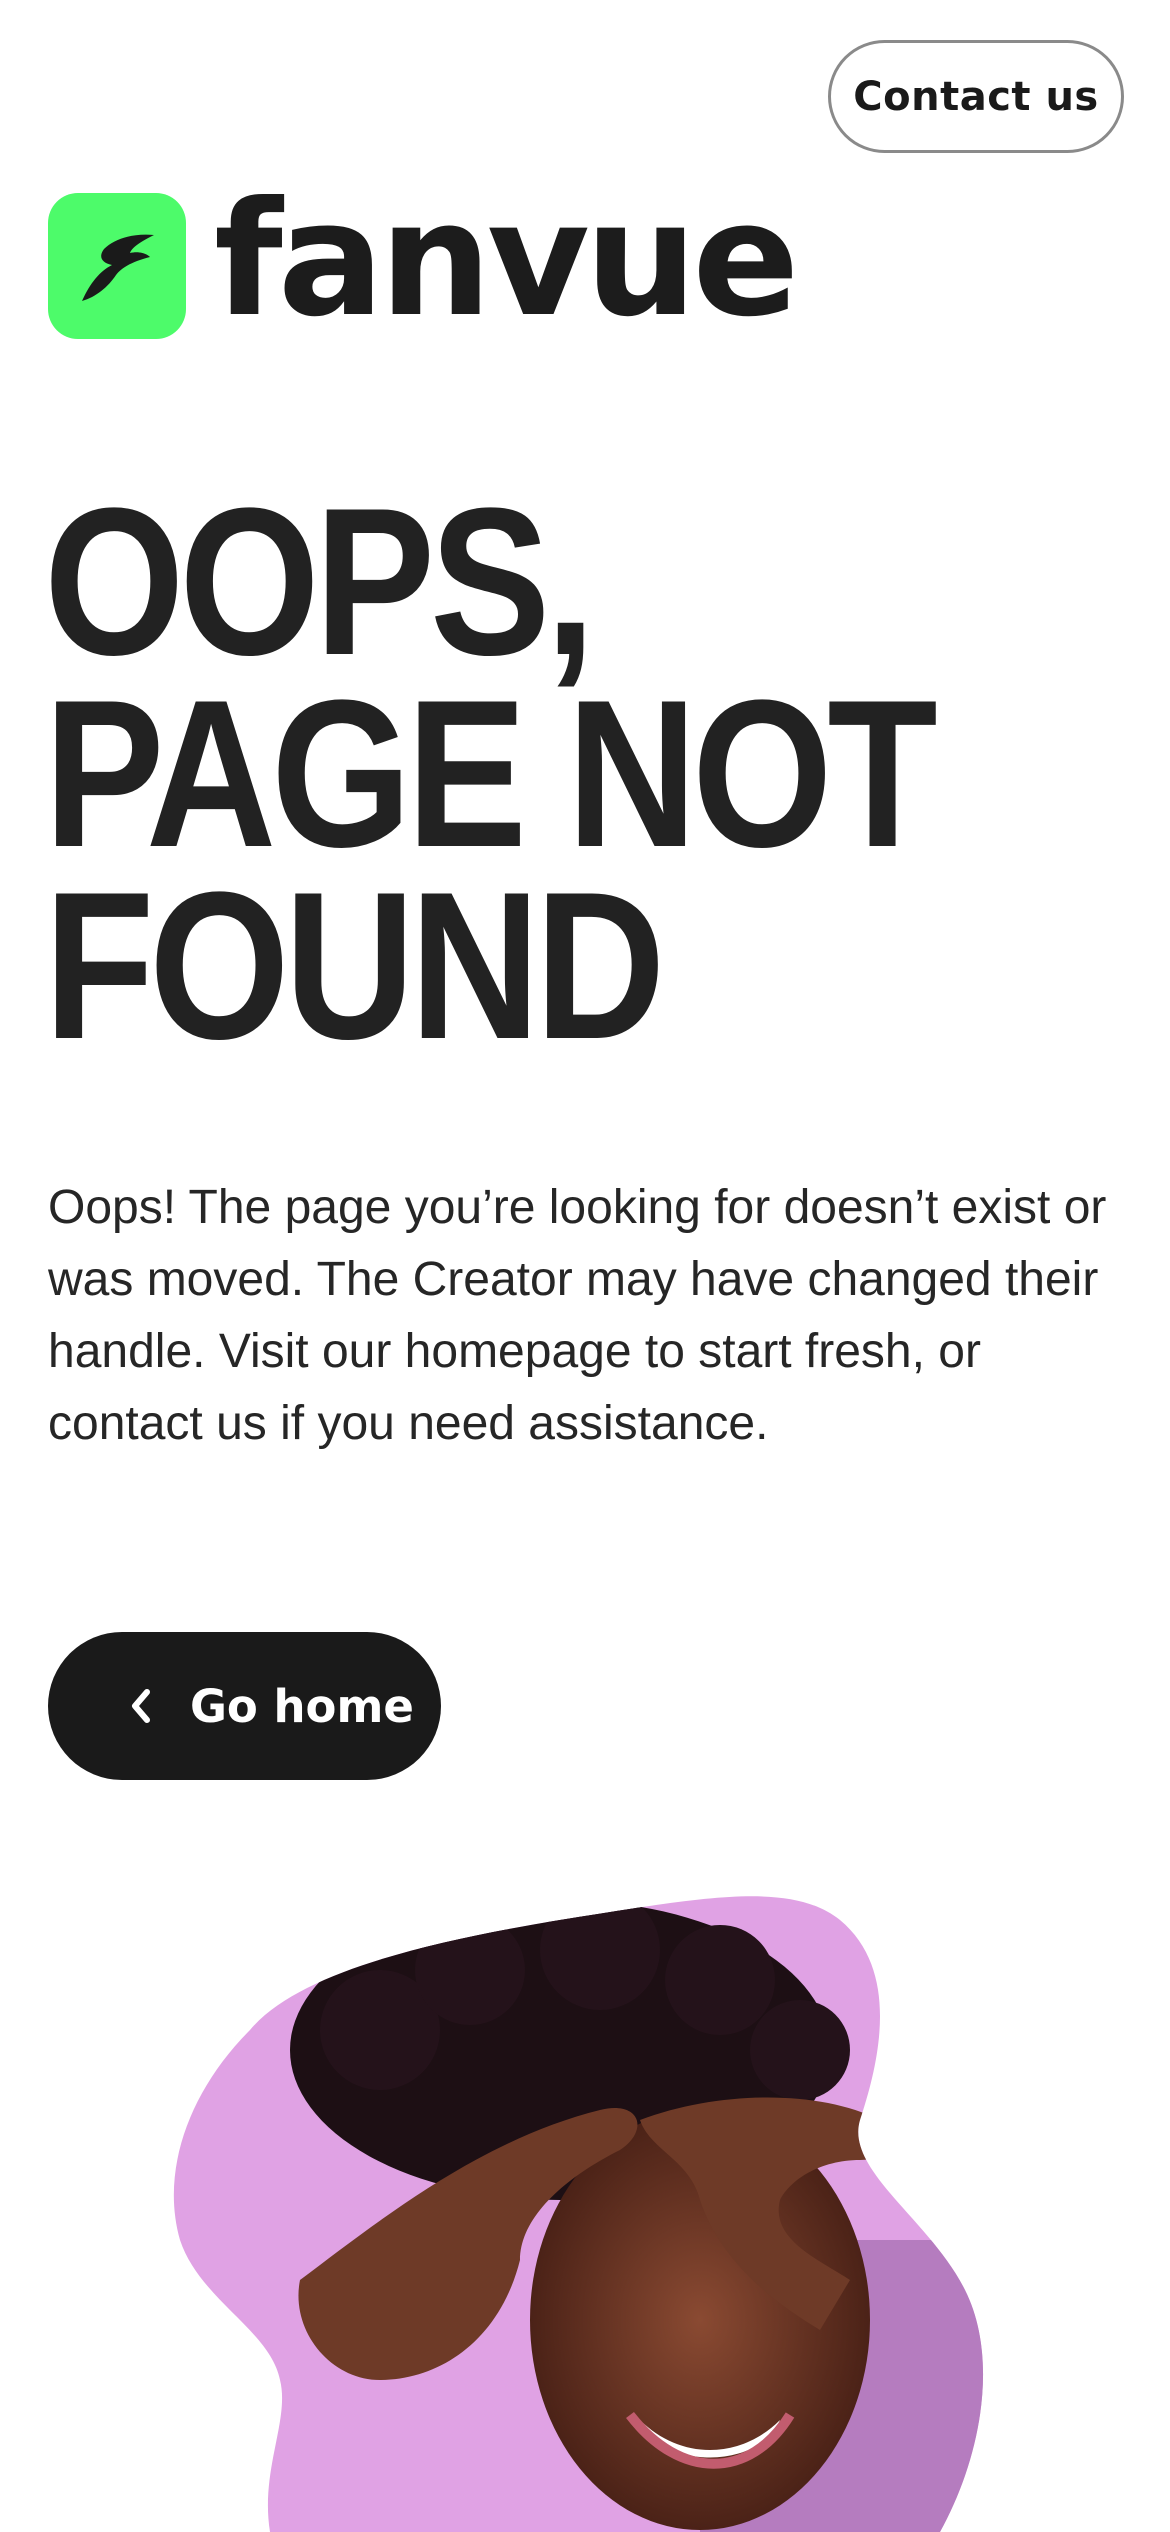 The width and height of the screenshot is (1170, 2532). What do you see at coordinates (141, 1706) in the screenshot?
I see `chevron-left-icon` at bounding box center [141, 1706].